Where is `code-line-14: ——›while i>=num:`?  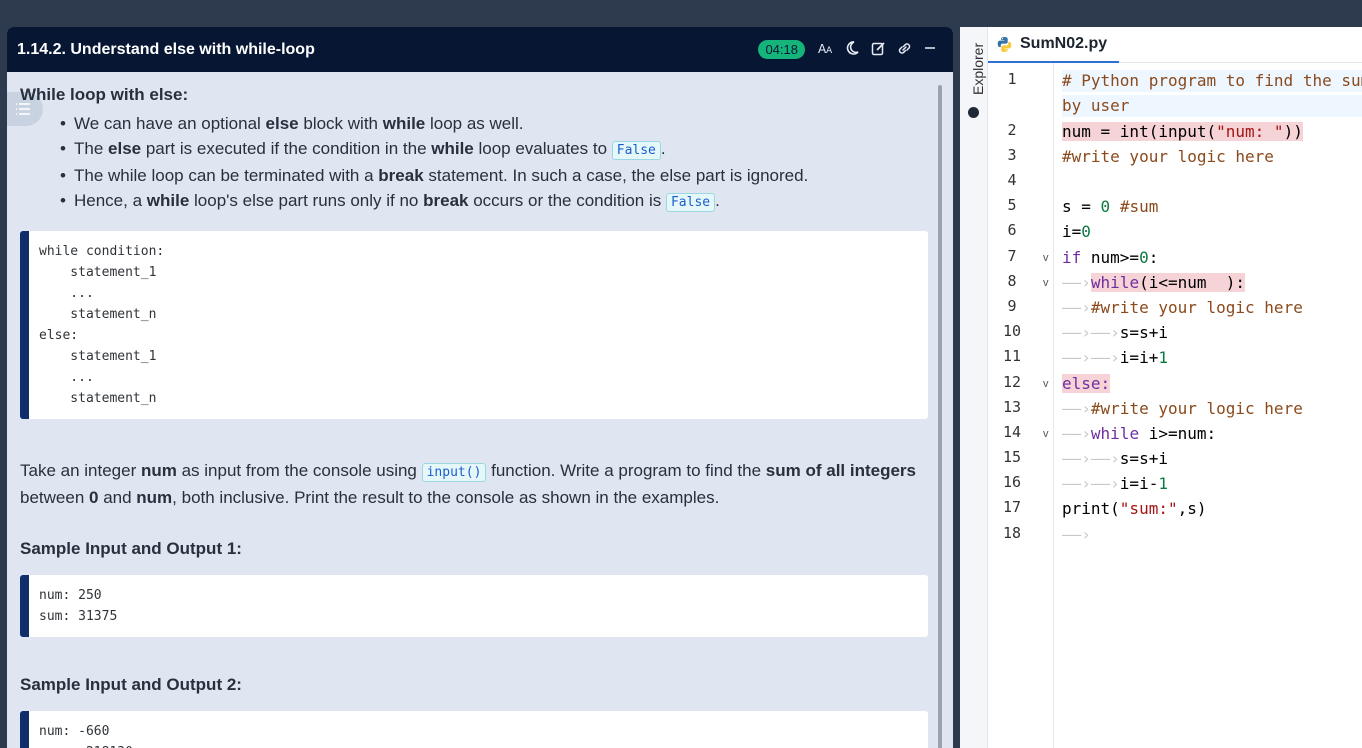 code-line-14: ——›while i>=num: is located at coordinates (1139, 434).